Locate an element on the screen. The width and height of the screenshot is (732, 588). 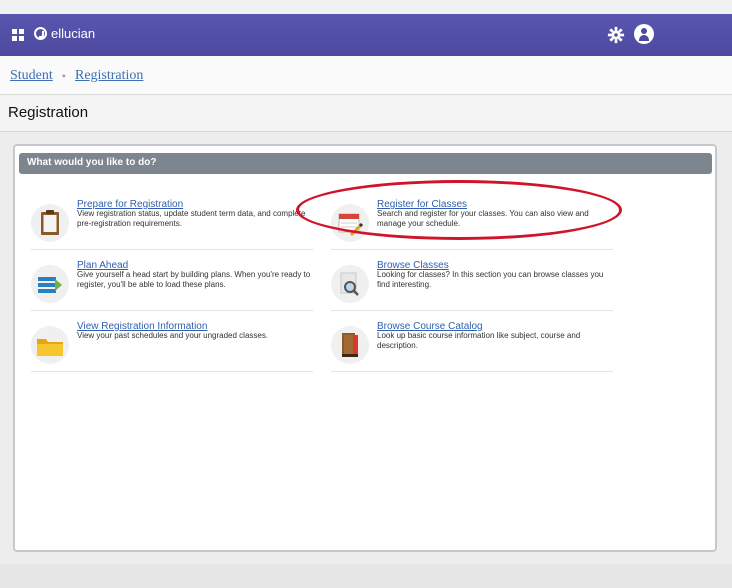
book-icon is located at coordinates (350, 345).